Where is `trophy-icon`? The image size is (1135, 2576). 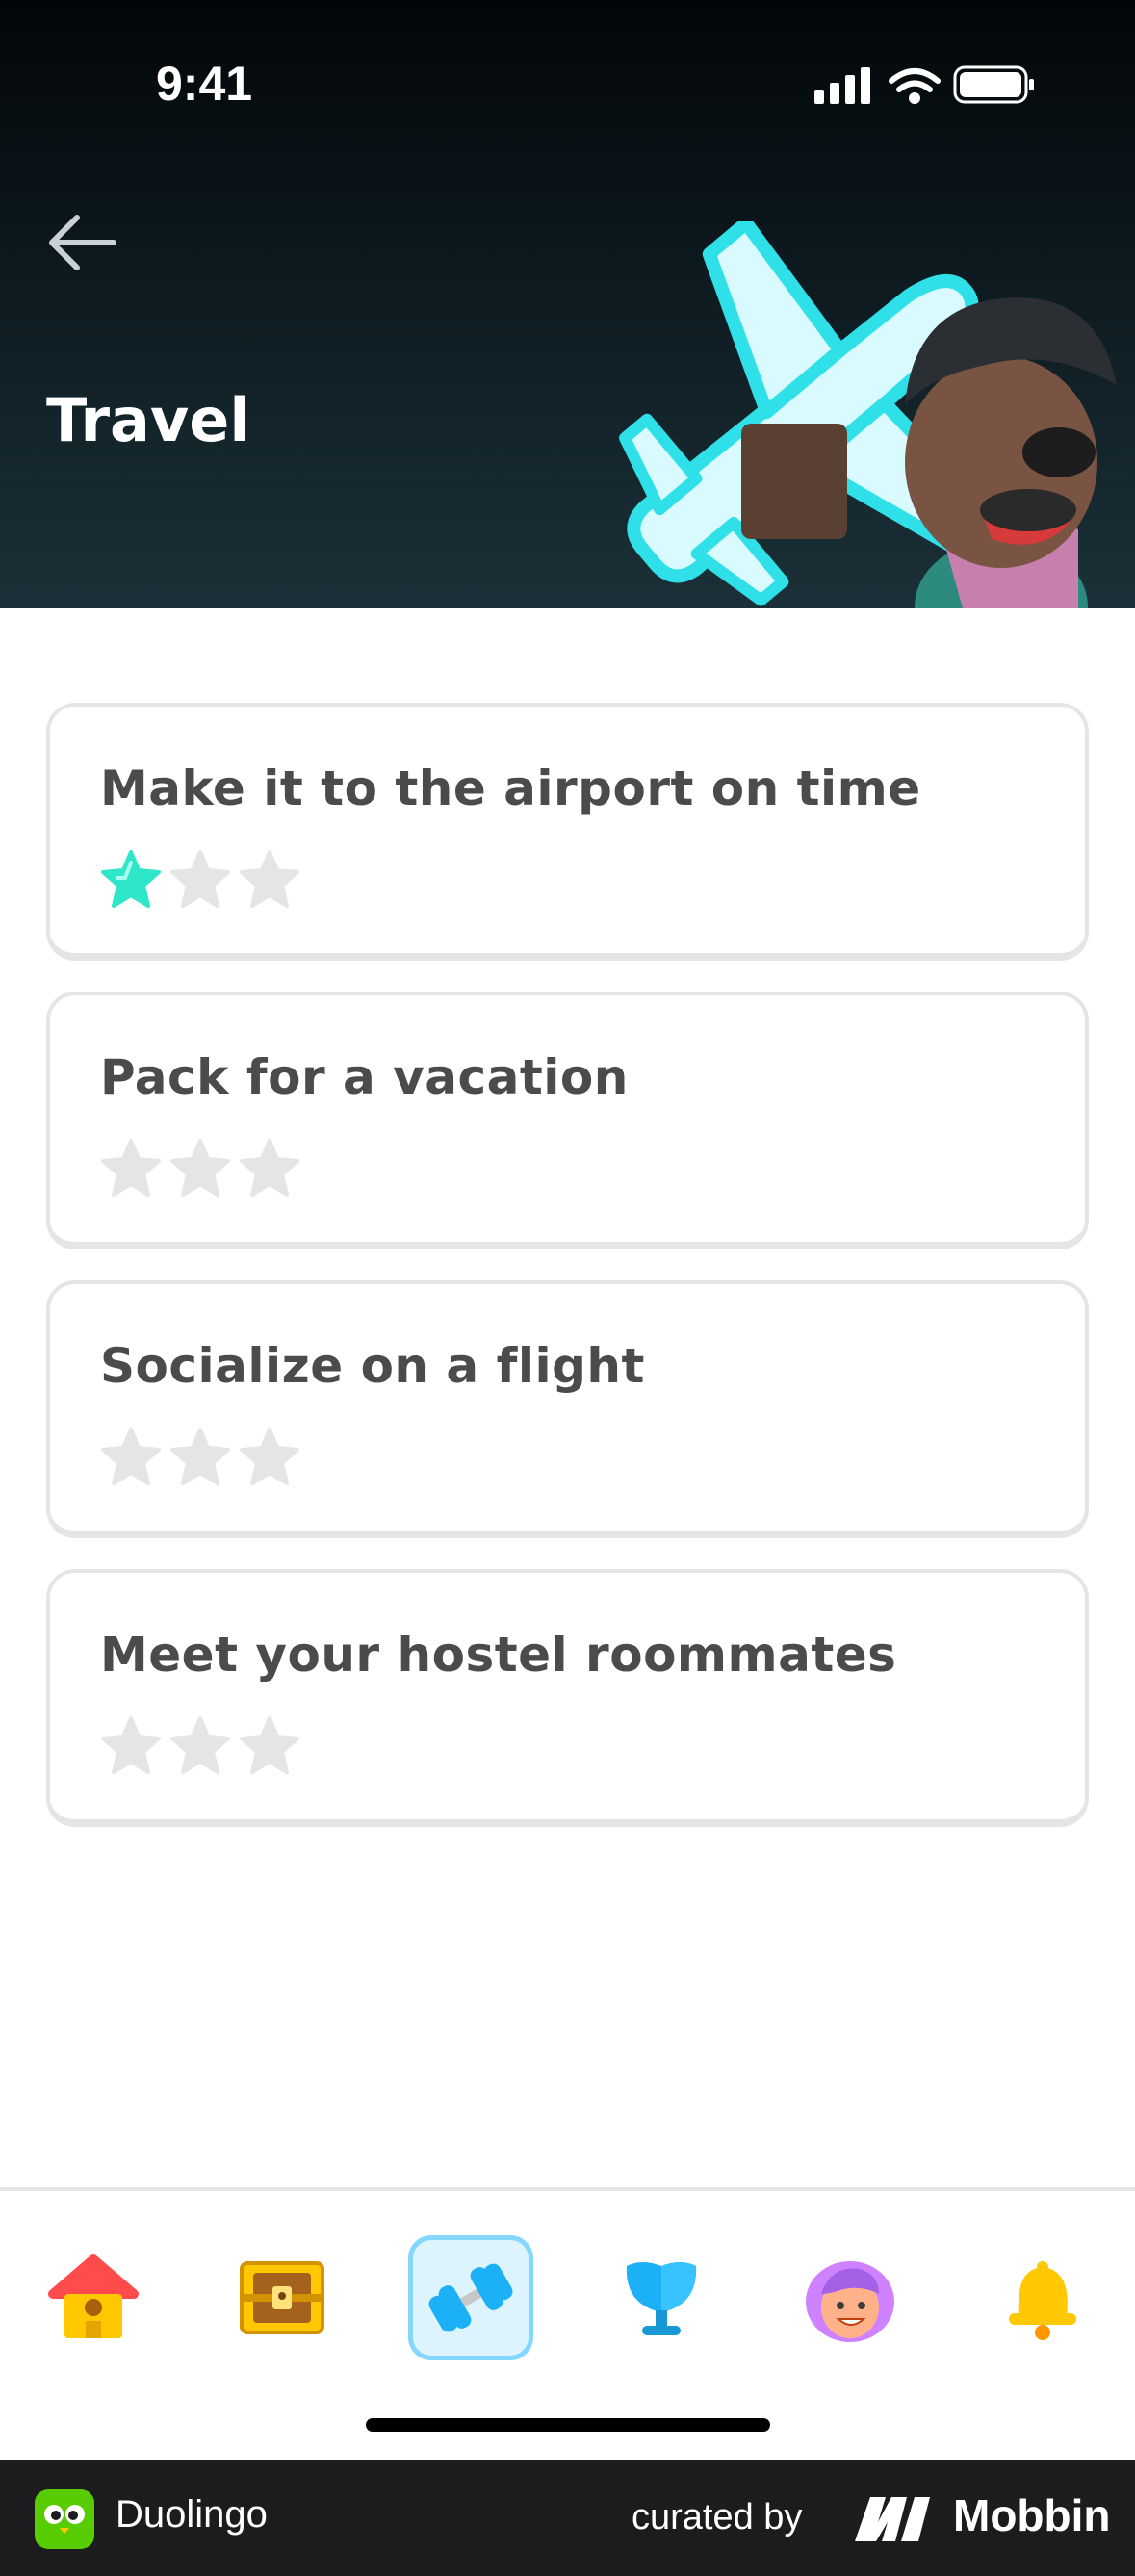
trophy-icon is located at coordinates (661, 2298).